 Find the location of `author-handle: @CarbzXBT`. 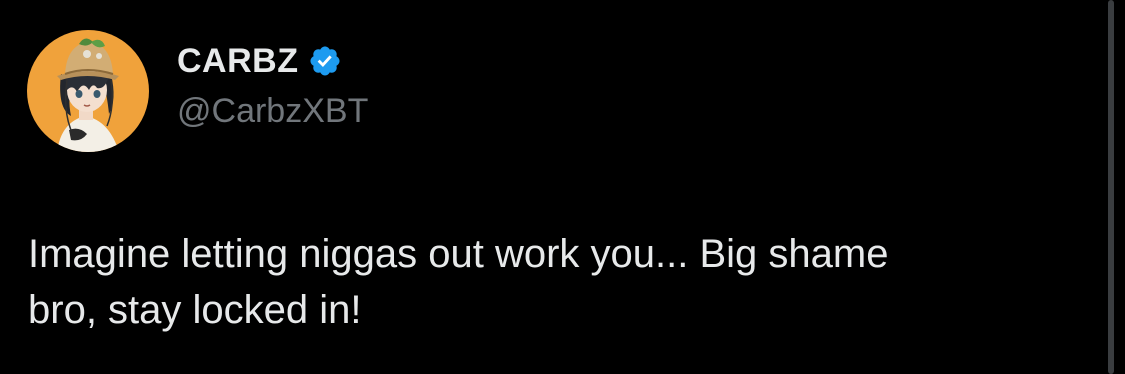

author-handle: @CarbzXBT is located at coordinates (272, 111).